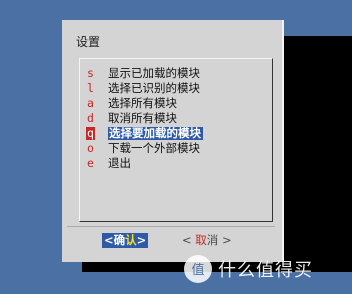  What do you see at coordinates (90, 88) in the screenshot?
I see `menu-item-hotkey: l` at bounding box center [90, 88].